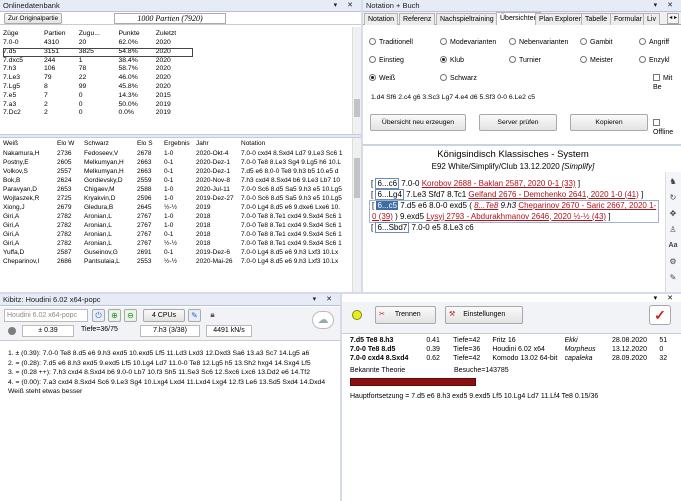 The image size is (681, 501). Describe the element at coordinates (609, 122) in the screenshot. I see `copy-button: Kopieren` at that location.